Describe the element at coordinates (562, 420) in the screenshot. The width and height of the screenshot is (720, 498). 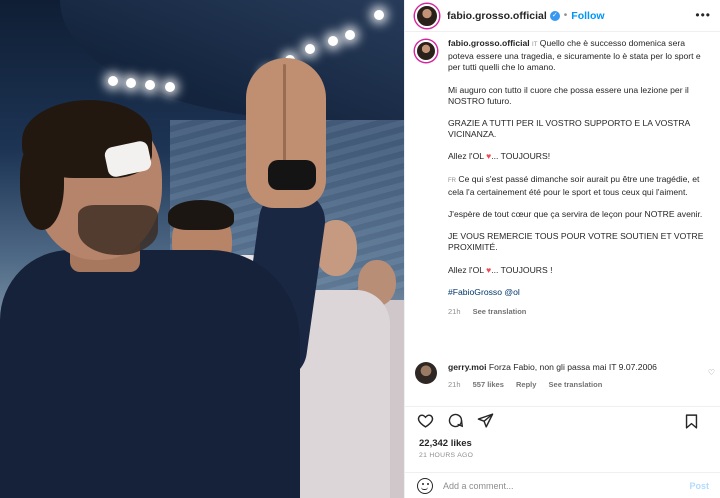
I see `action-bar` at that location.